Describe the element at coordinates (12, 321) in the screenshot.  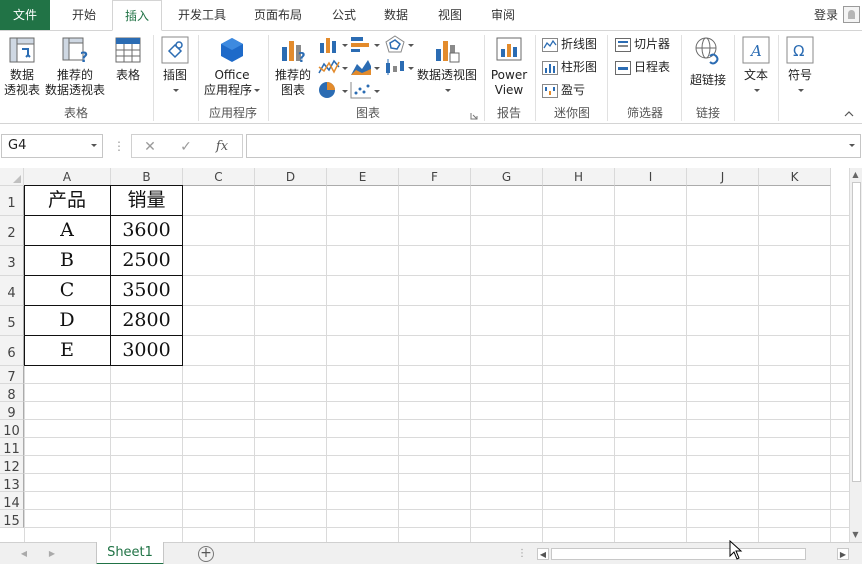
I see `row-header-5: 5` at that location.